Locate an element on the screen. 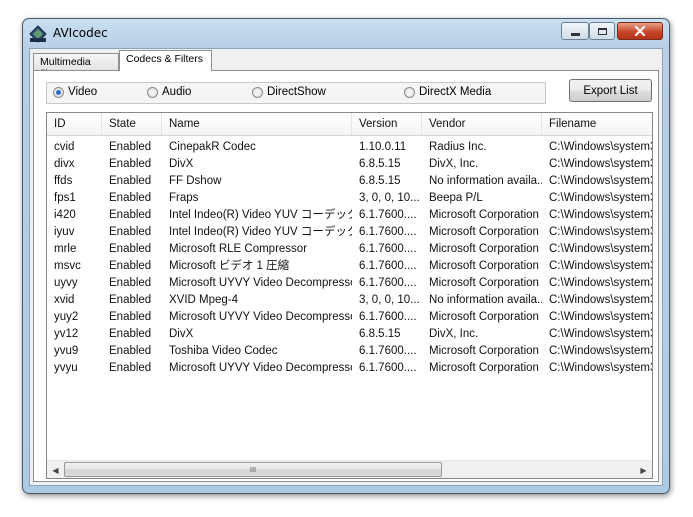 This screenshot has height=517, width=693. cell-id: uyvy is located at coordinates (66, 283).